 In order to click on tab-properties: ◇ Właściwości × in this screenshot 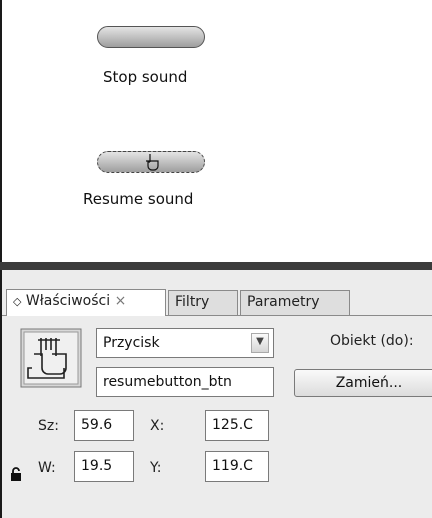, I will do `click(86, 302)`.